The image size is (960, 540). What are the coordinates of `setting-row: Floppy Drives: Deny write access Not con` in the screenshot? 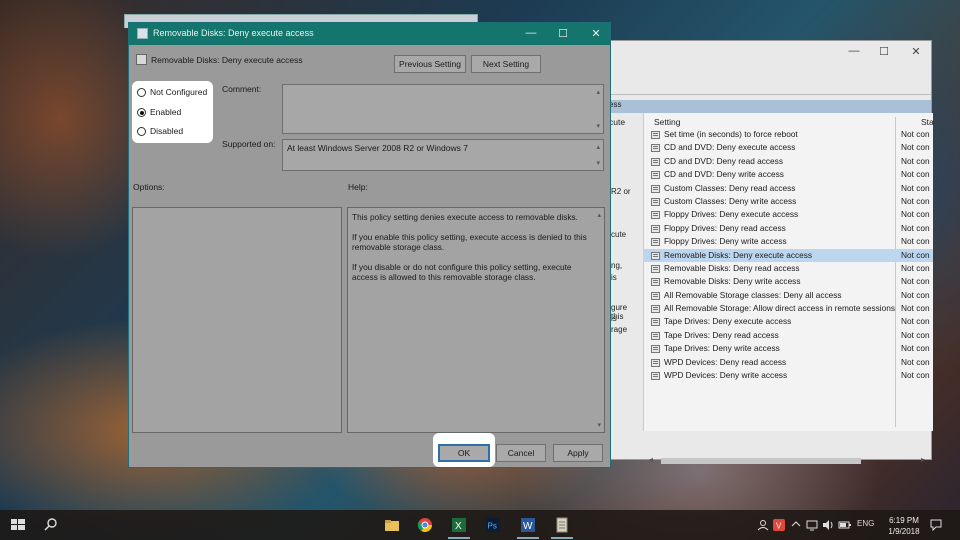 It's located at (788, 241).